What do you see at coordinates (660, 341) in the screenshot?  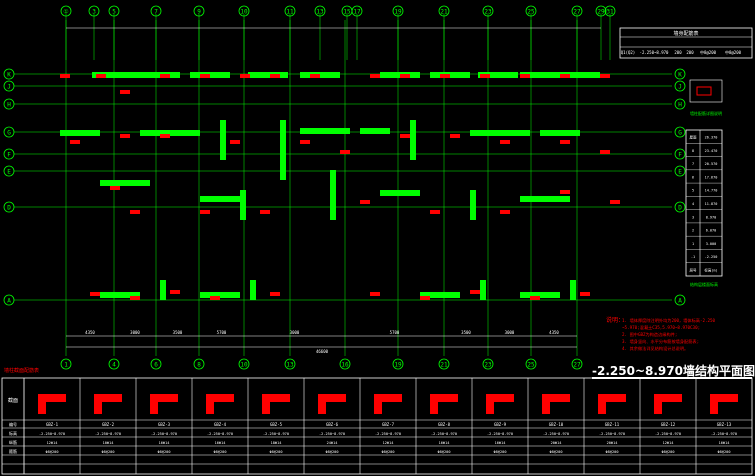 I see `note-line: 3. 墙身竖向、水平分布筋按墙身配筋表;` at bounding box center [660, 341].